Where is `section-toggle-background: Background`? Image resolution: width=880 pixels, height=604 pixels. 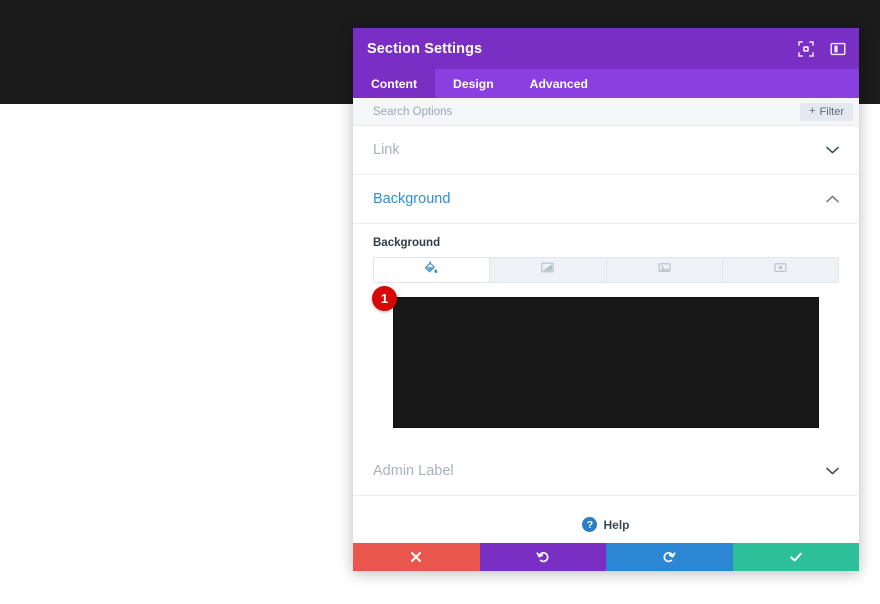 section-toggle-background: Background is located at coordinates (606, 199).